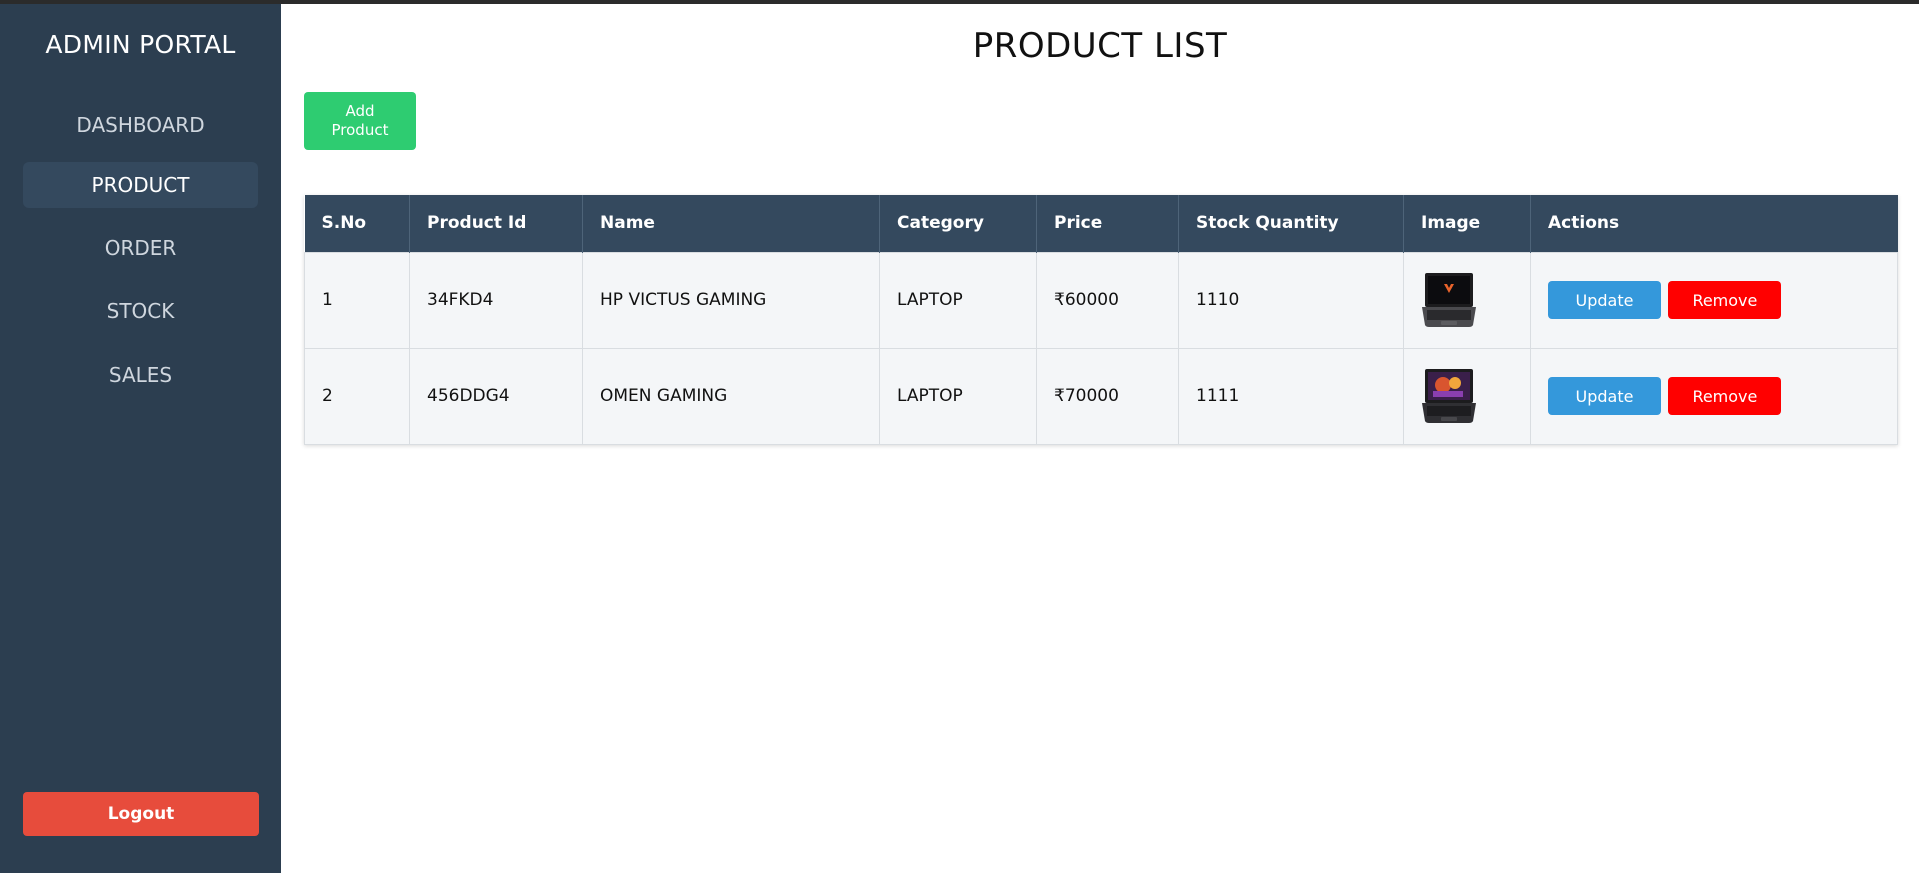 The height and width of the screenshot is (873, 1919). I want to click on cell-name: HP VICTUS GAMING, so click(731, 300).